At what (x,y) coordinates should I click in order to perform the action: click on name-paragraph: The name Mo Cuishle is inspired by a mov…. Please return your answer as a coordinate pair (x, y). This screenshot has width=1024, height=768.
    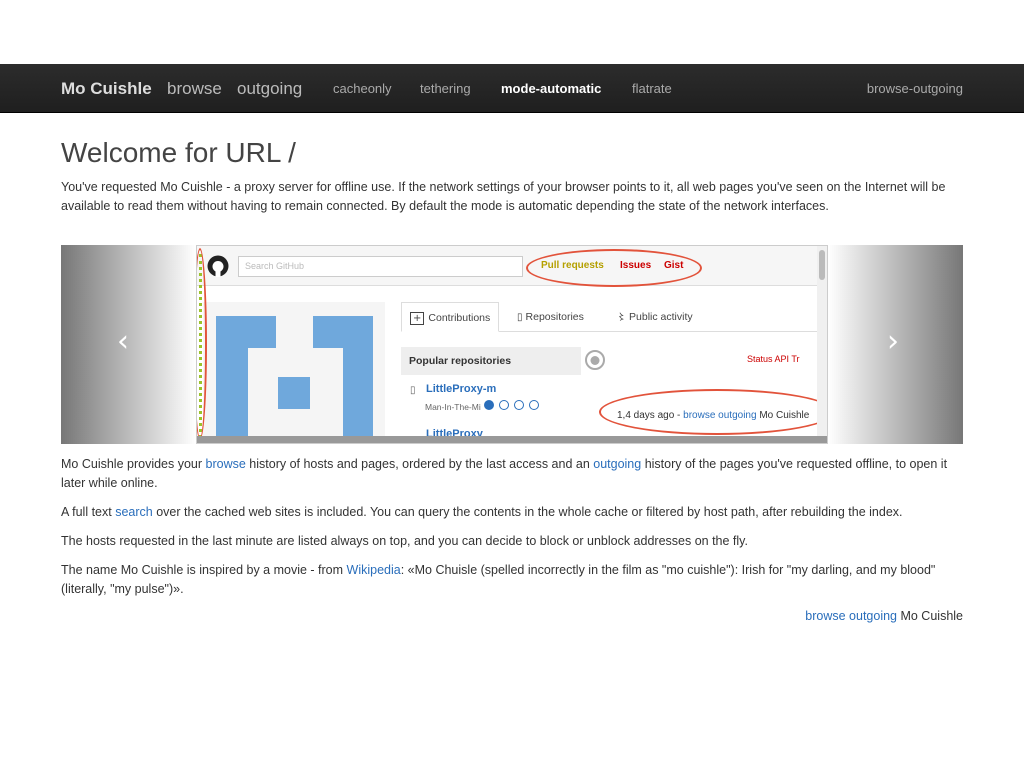
    Looking at the image, I should click on (512, 580).